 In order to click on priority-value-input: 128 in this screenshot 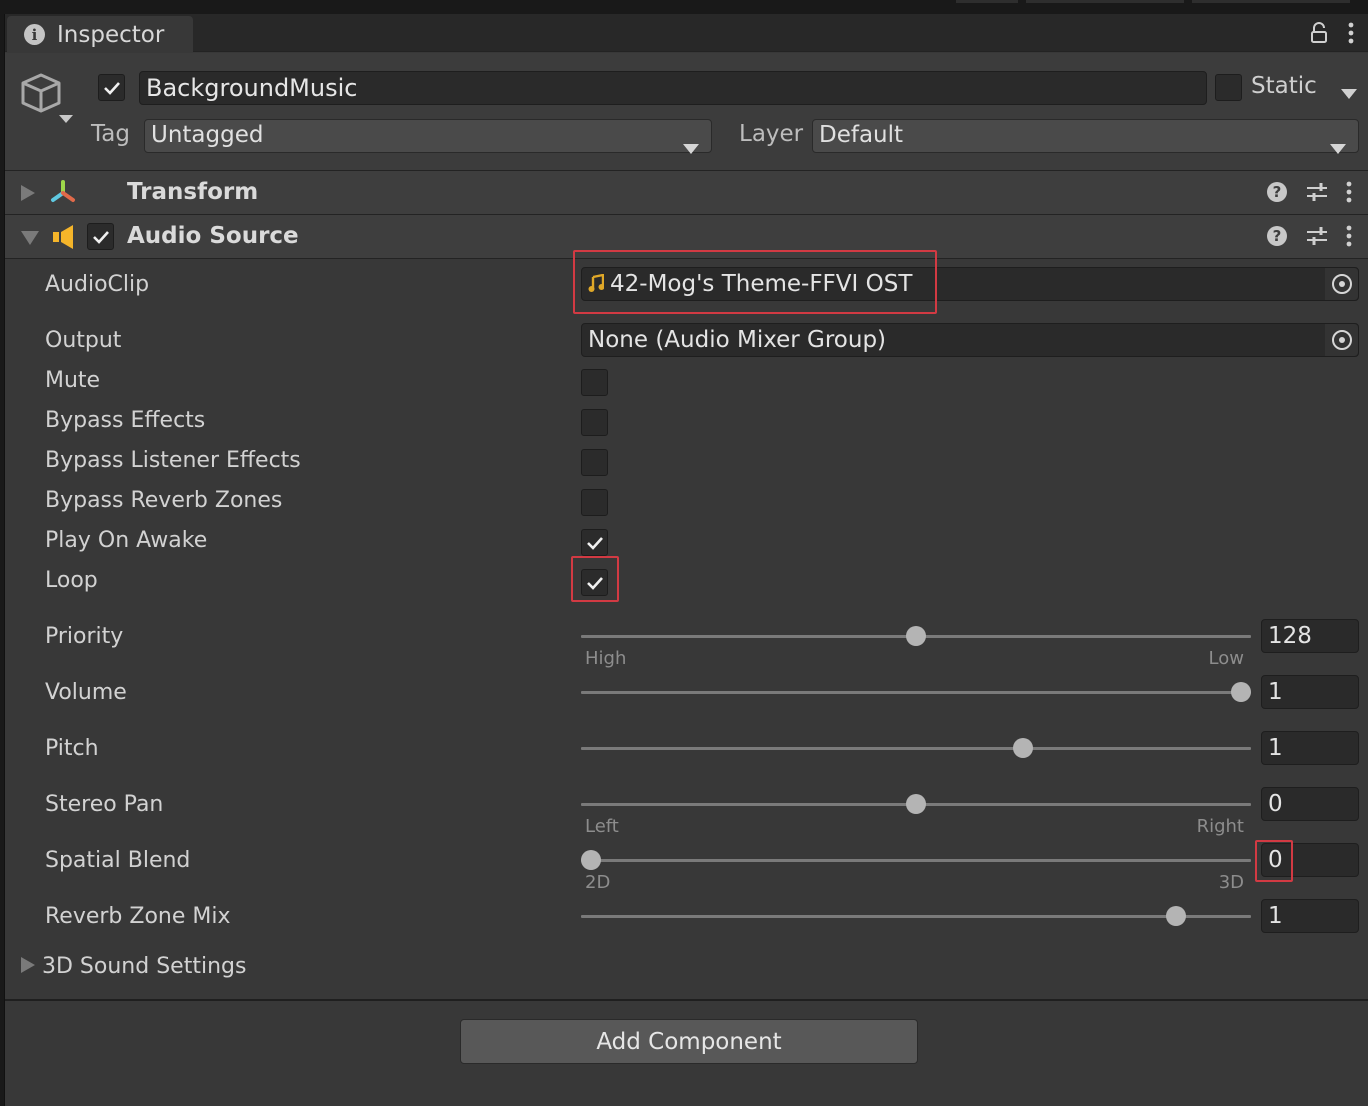, I will do `click(1310, 636)`.